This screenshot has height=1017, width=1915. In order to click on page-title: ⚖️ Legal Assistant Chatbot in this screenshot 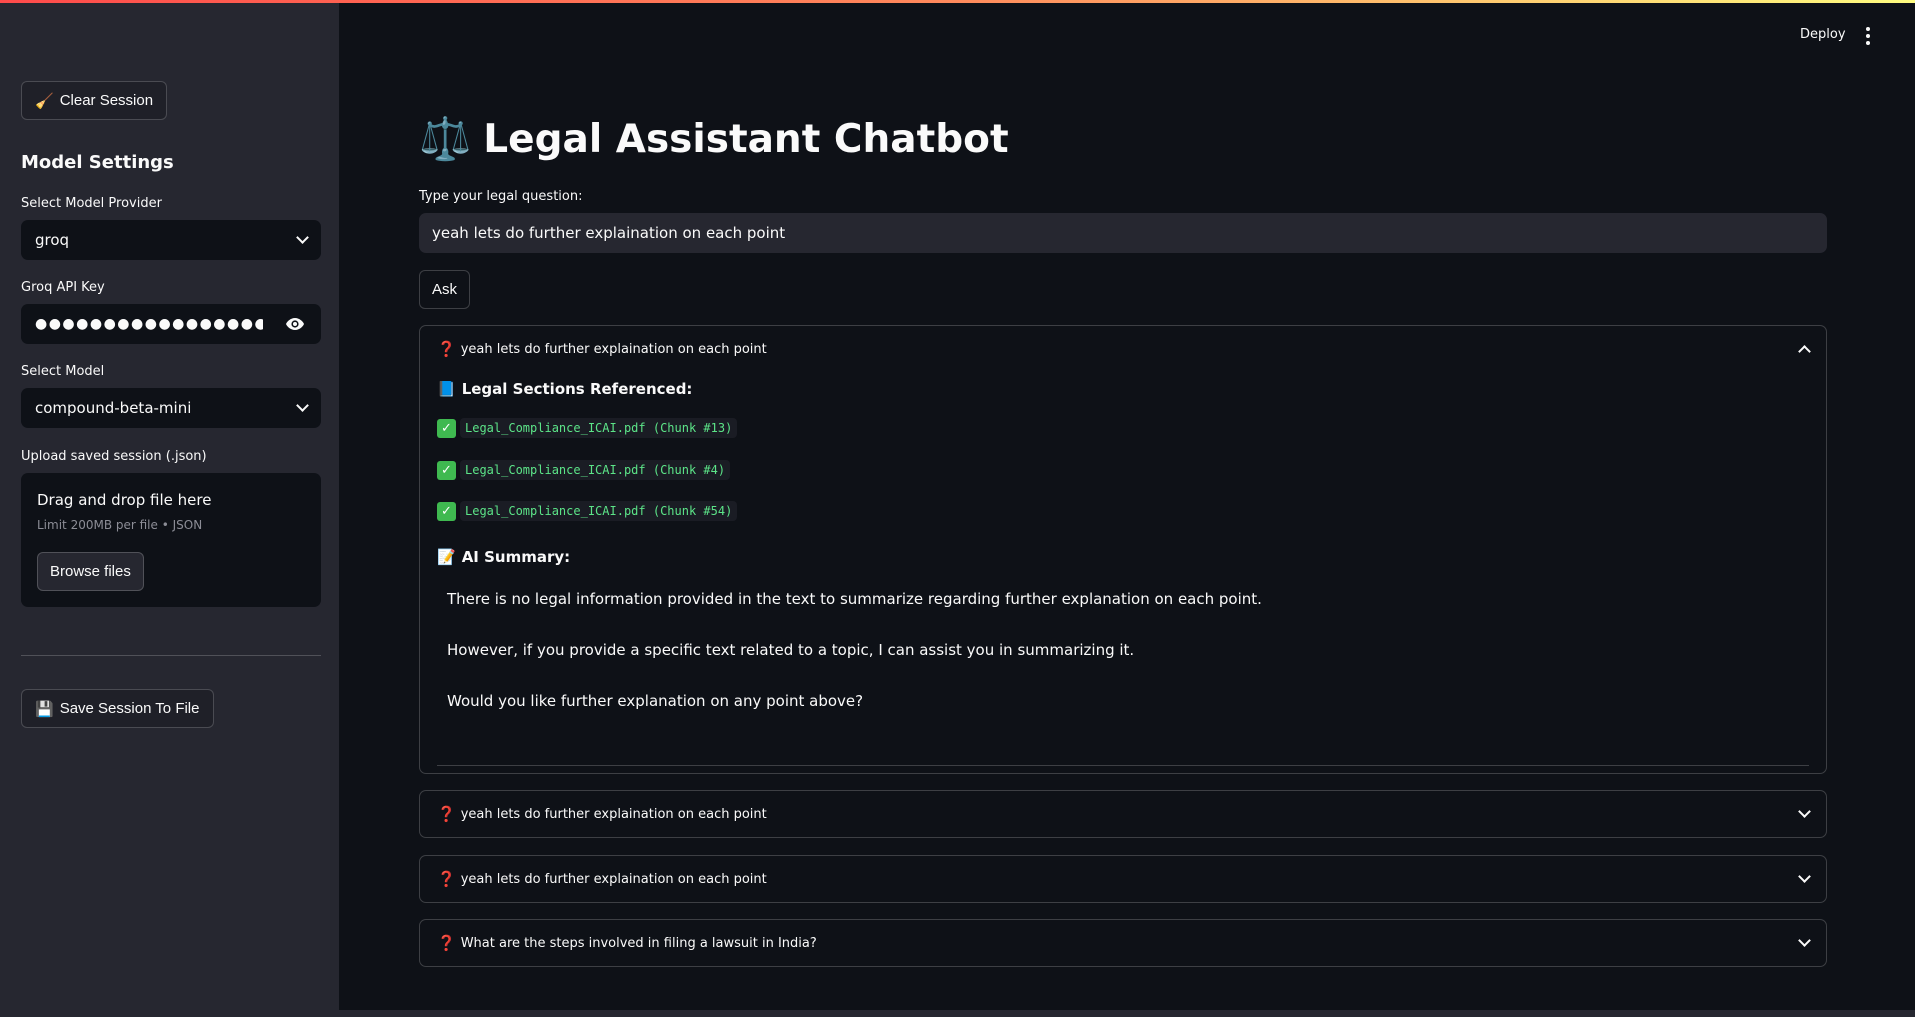, I will do `click(714, 139)`.